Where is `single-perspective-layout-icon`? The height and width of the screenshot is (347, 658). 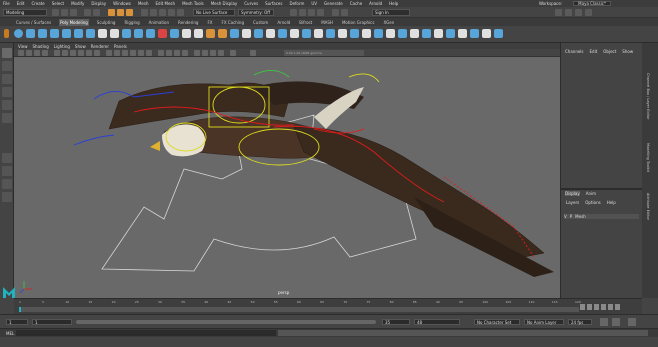
single-perspective-layout-icon is located at coordinates (7, 158).